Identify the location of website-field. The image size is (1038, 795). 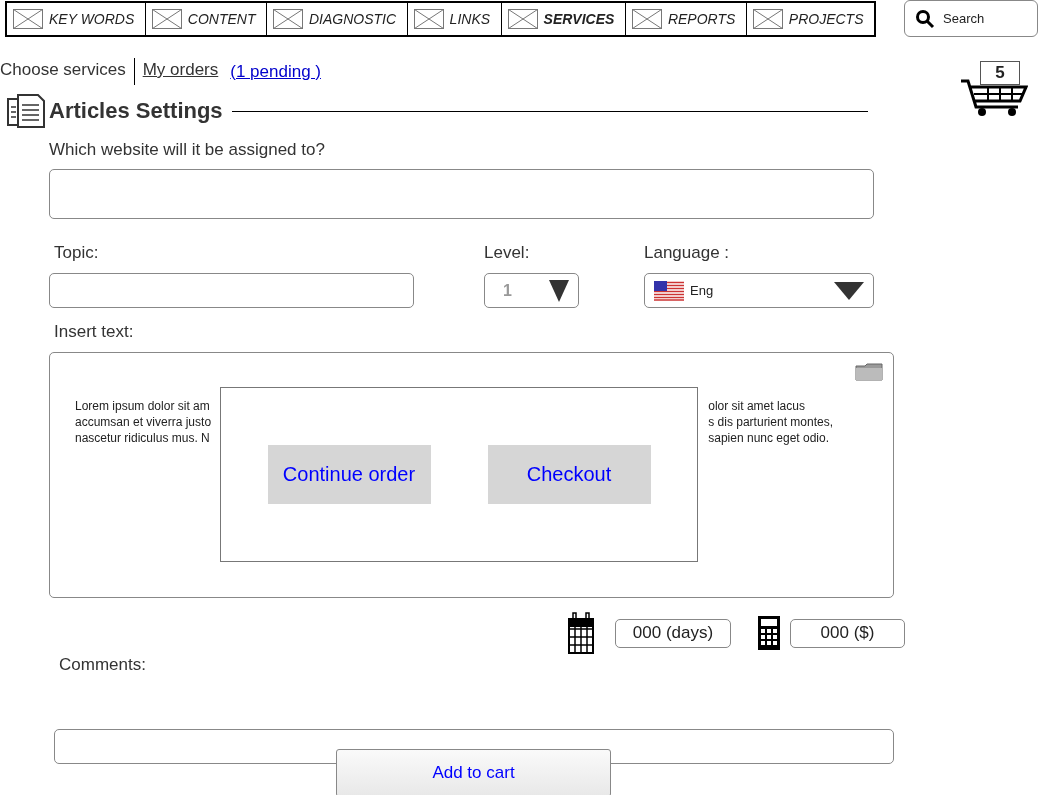
(461, 194).